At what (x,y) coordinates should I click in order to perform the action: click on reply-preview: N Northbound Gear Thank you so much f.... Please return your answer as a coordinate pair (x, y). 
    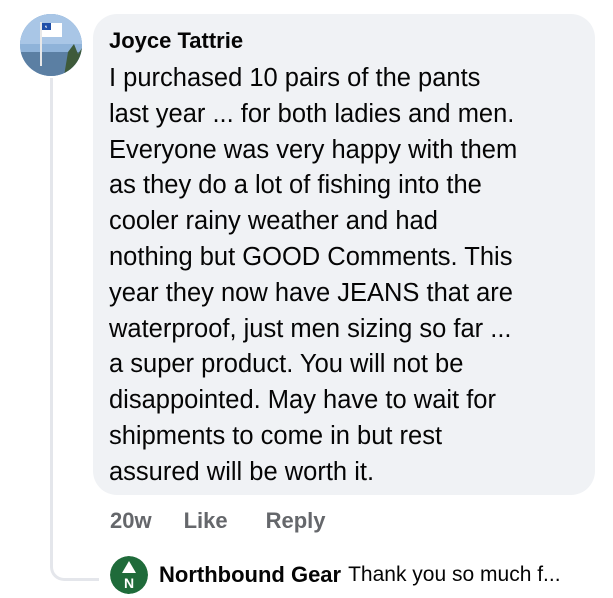
    Looking at the image, I should click on (335, 575).